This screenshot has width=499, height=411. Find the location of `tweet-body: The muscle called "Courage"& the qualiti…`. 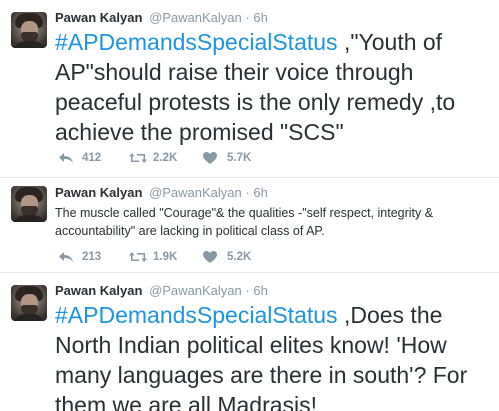

tweet-body: The muscle called "Courage"& the qualiti… is located at coordinates (244, 222).